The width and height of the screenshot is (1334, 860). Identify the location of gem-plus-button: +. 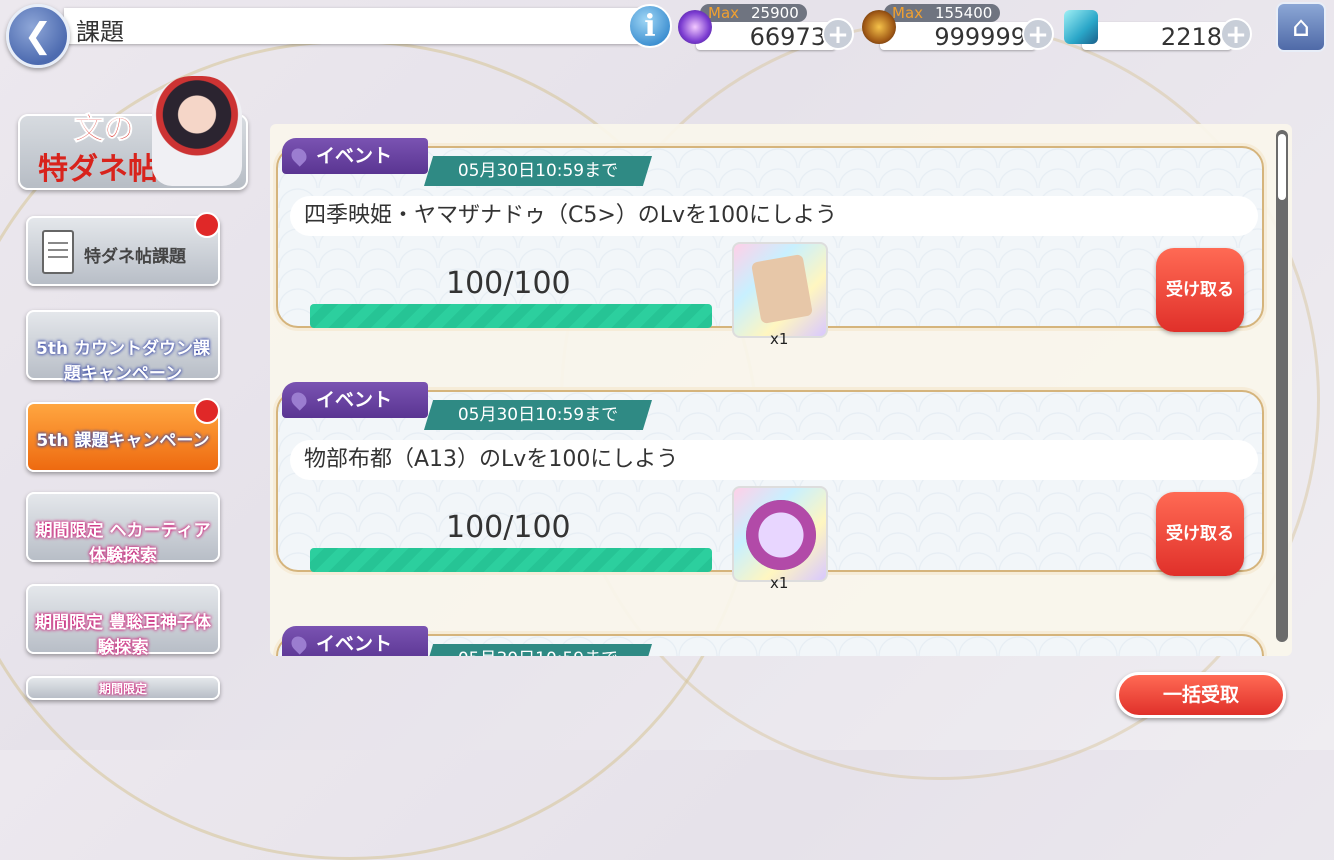
(1236, 34).